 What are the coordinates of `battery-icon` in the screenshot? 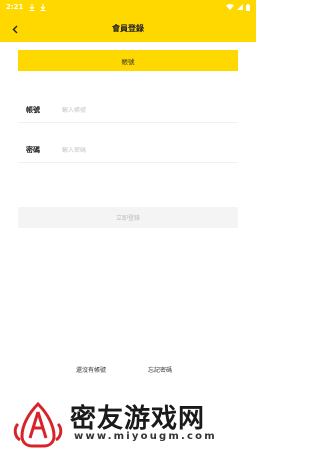 It's located at (248, 7).